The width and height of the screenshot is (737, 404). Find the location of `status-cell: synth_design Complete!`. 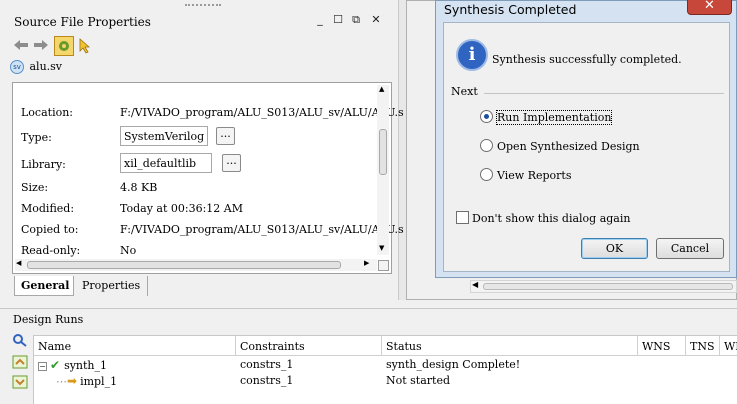

status-cell: synth_design Complete! is located at coordinates (453, 364).